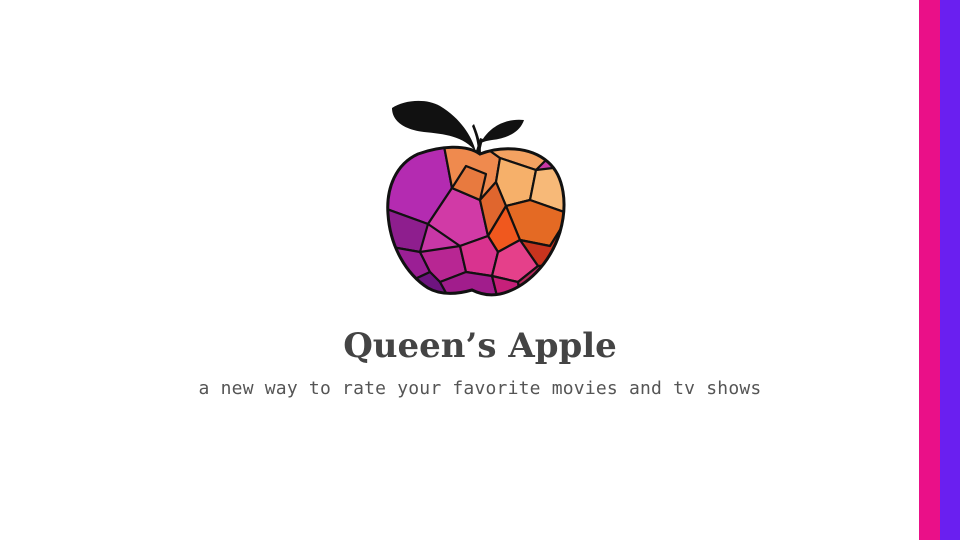  Describe the element at coordinates (480, 346) in the screenshot. I see `app-title: Queen’s Apple` at that location.